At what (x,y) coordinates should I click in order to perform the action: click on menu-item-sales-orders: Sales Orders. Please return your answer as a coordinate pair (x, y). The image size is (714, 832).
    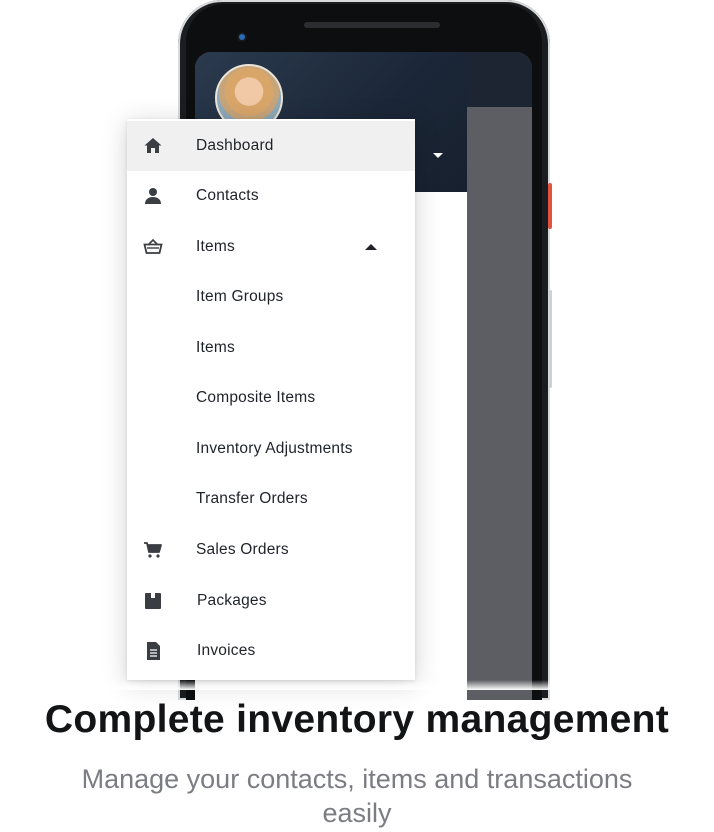
    Looking at the image, I should click on (271, 550).